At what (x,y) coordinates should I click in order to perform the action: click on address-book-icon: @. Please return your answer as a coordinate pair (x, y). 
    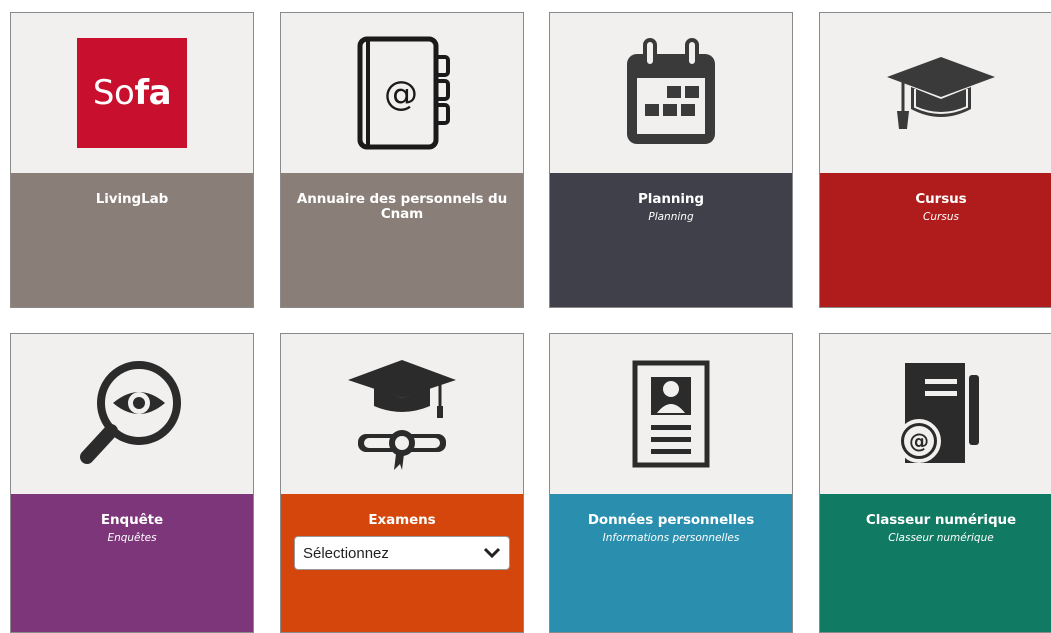
    Looking at the image, I should click on (403, 93).